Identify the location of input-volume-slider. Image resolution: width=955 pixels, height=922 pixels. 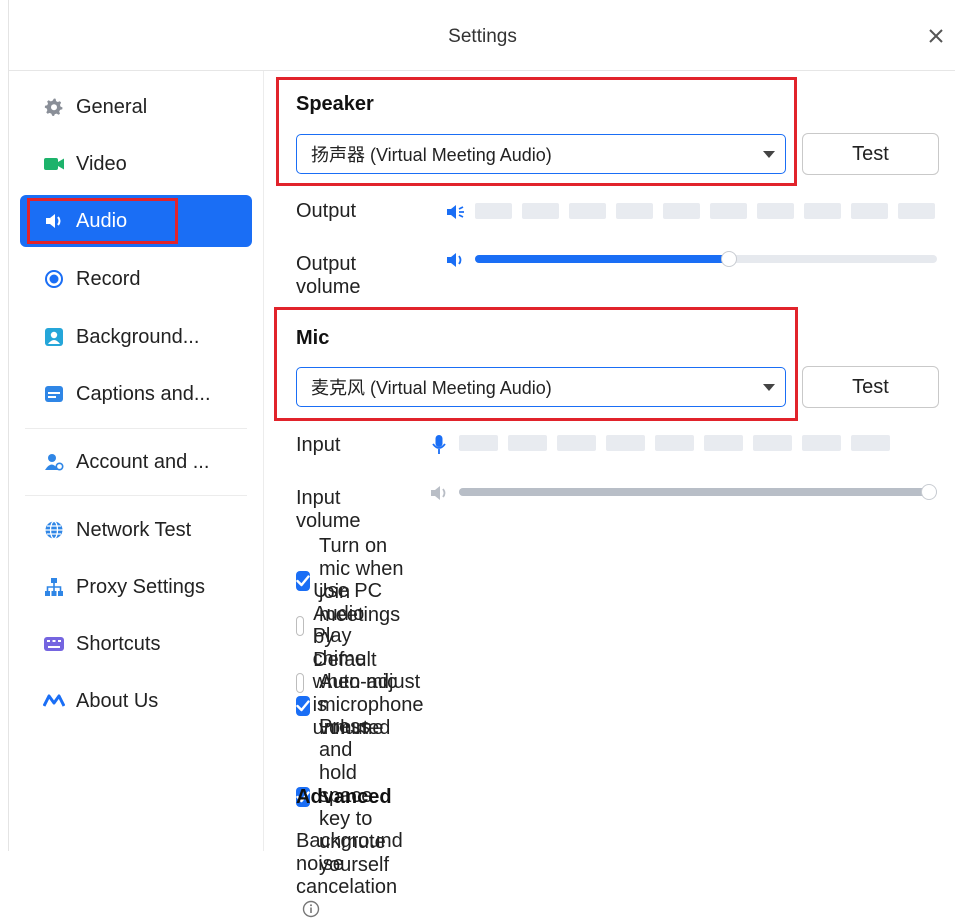
(698, 492).